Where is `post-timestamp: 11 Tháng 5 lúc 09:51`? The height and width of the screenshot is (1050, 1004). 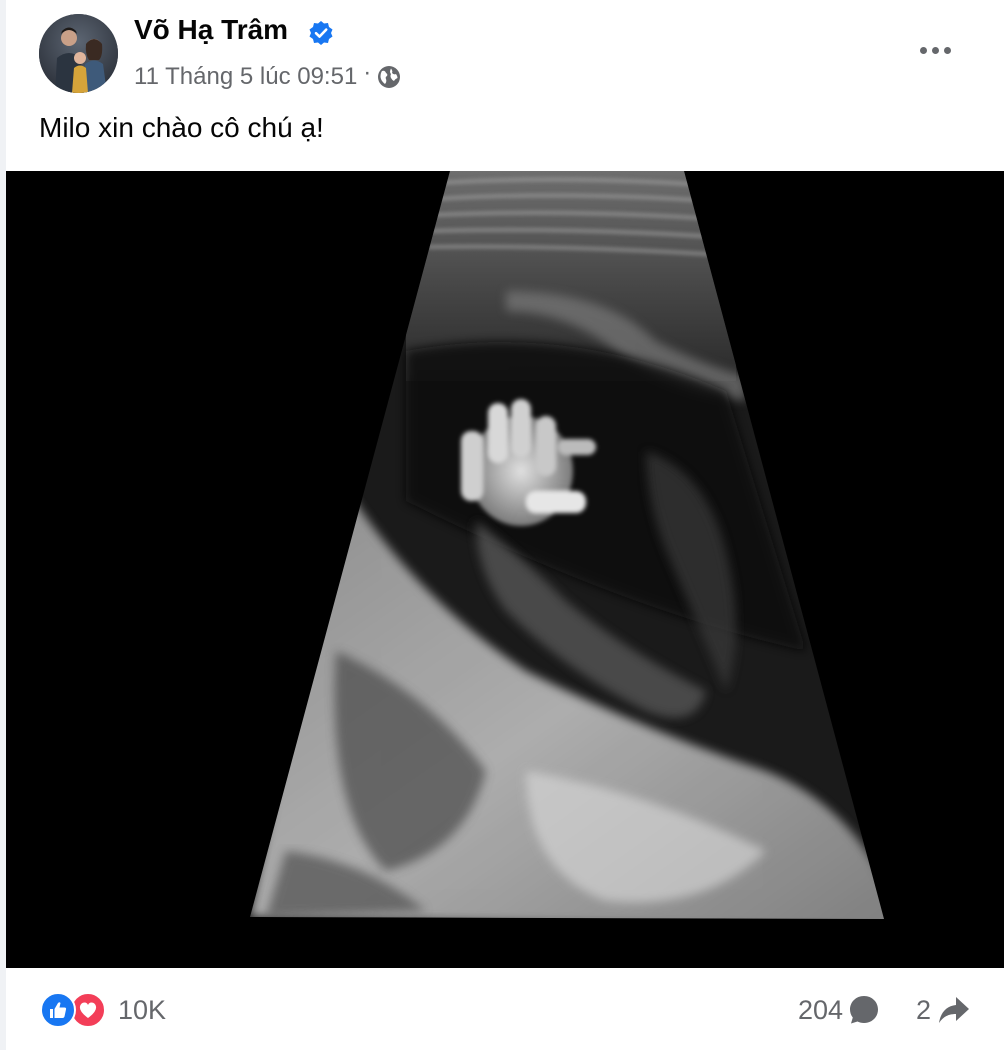 post-timestamp: 11 Tháng 5 lúc 09:51 is located at coordinates (245, 77).